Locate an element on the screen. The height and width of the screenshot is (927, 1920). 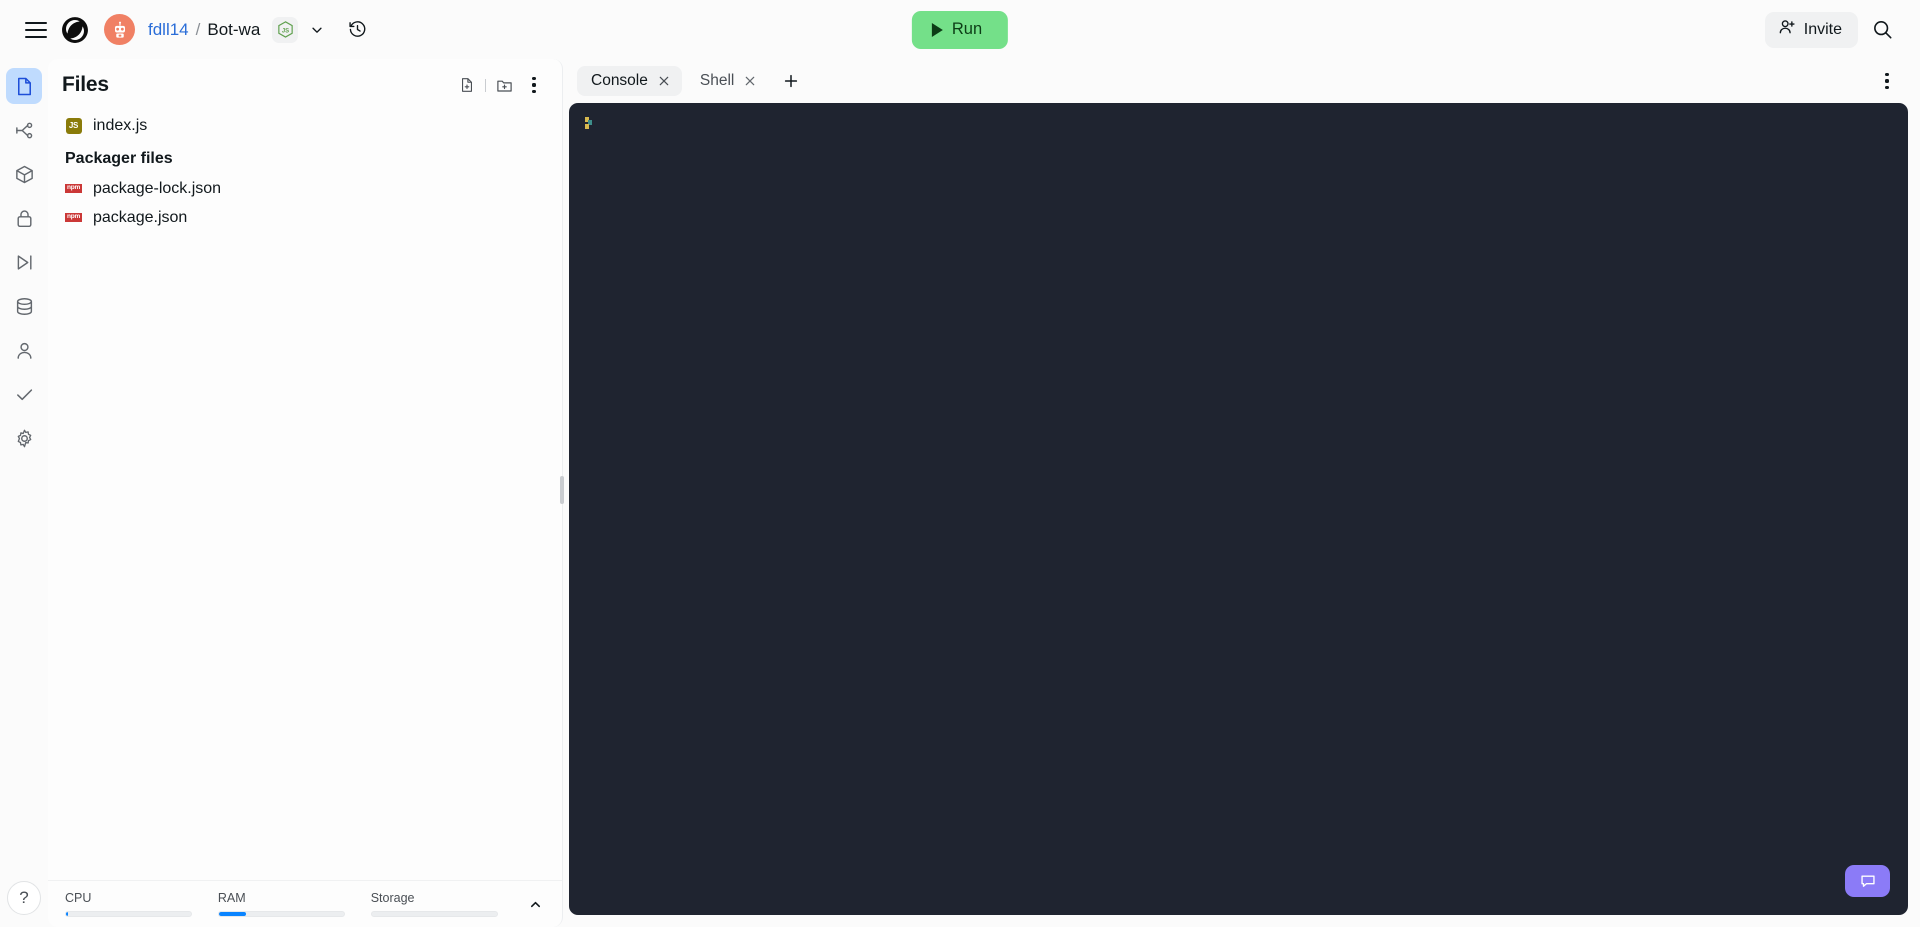
list-item: npm package-lock.json is located at coordinates (305, 188).